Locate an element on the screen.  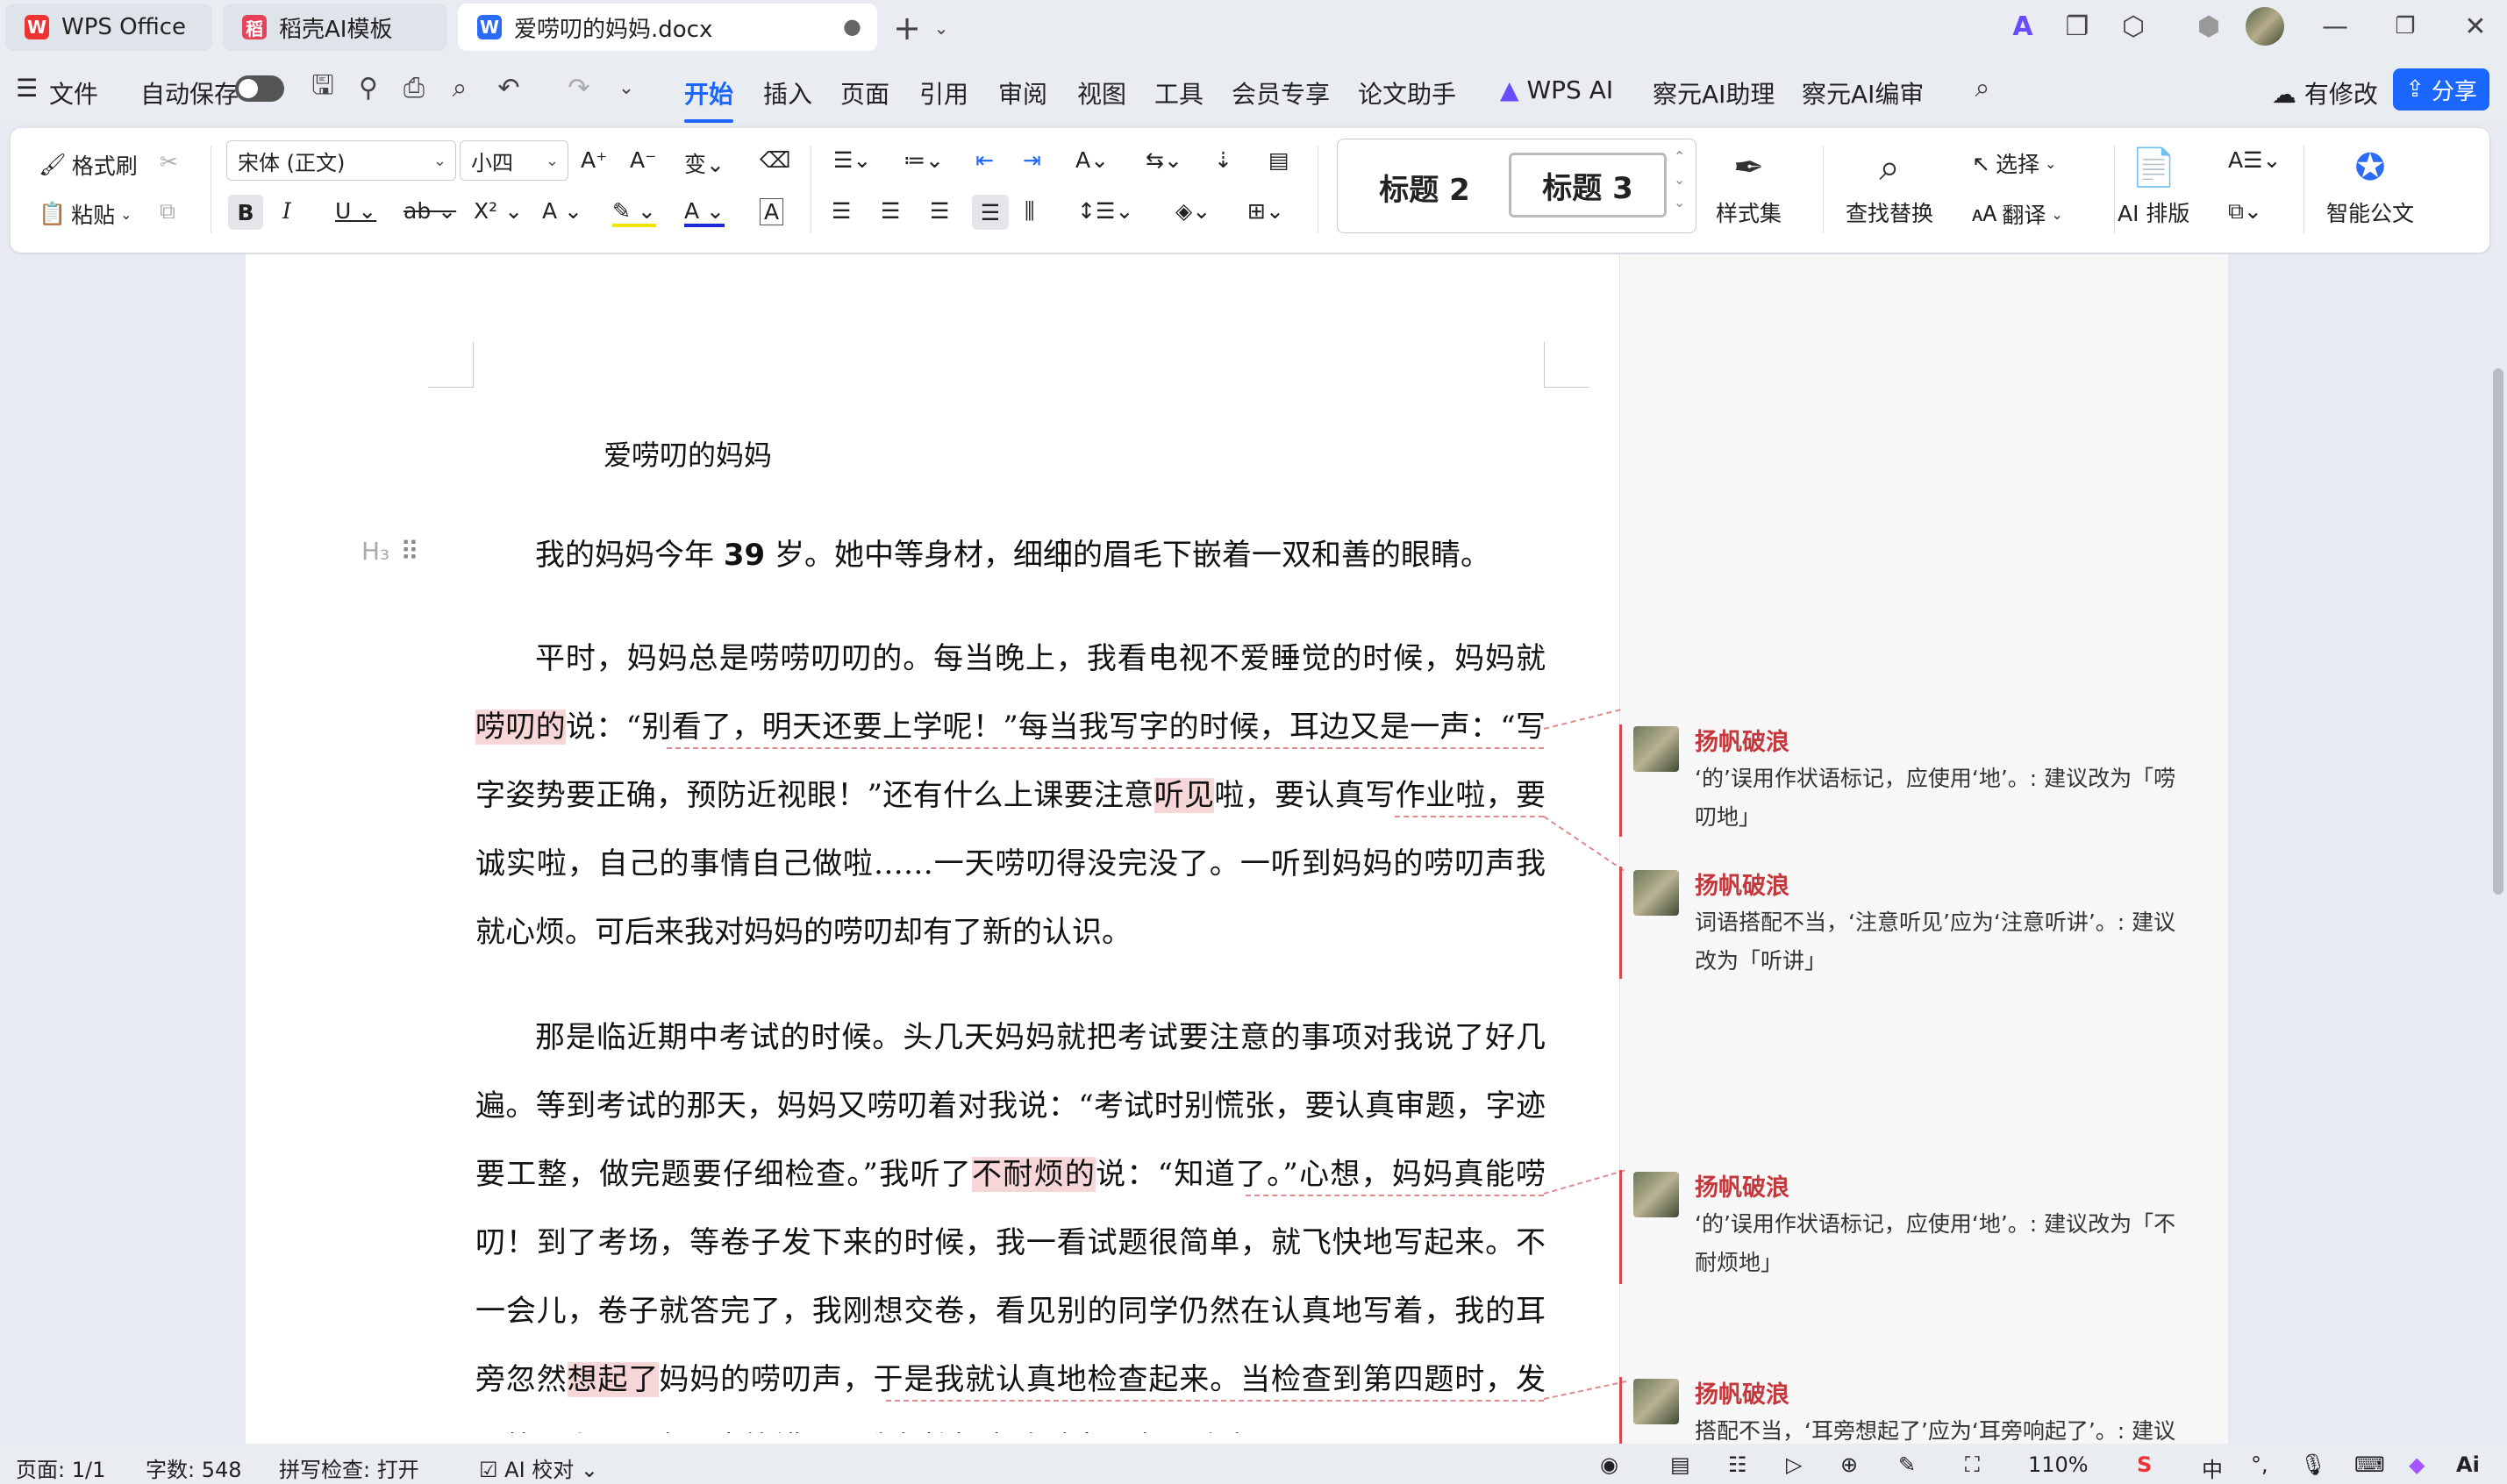
menu-home: 开始 is located at coordinates (709, 99).